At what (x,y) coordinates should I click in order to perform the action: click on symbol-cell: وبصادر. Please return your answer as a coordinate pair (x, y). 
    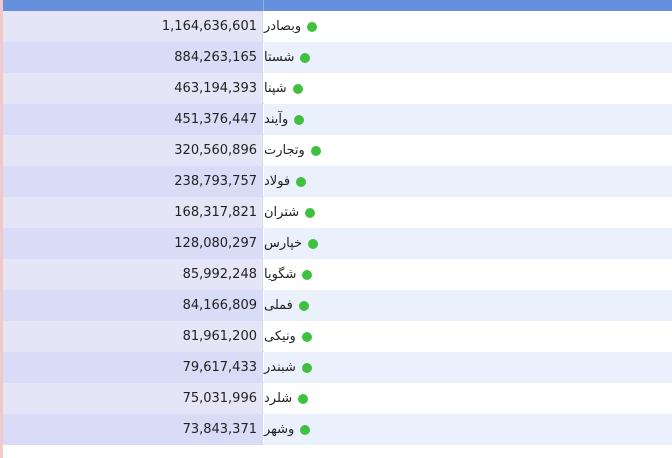
    Looking at the image, I should click on (468, 26).